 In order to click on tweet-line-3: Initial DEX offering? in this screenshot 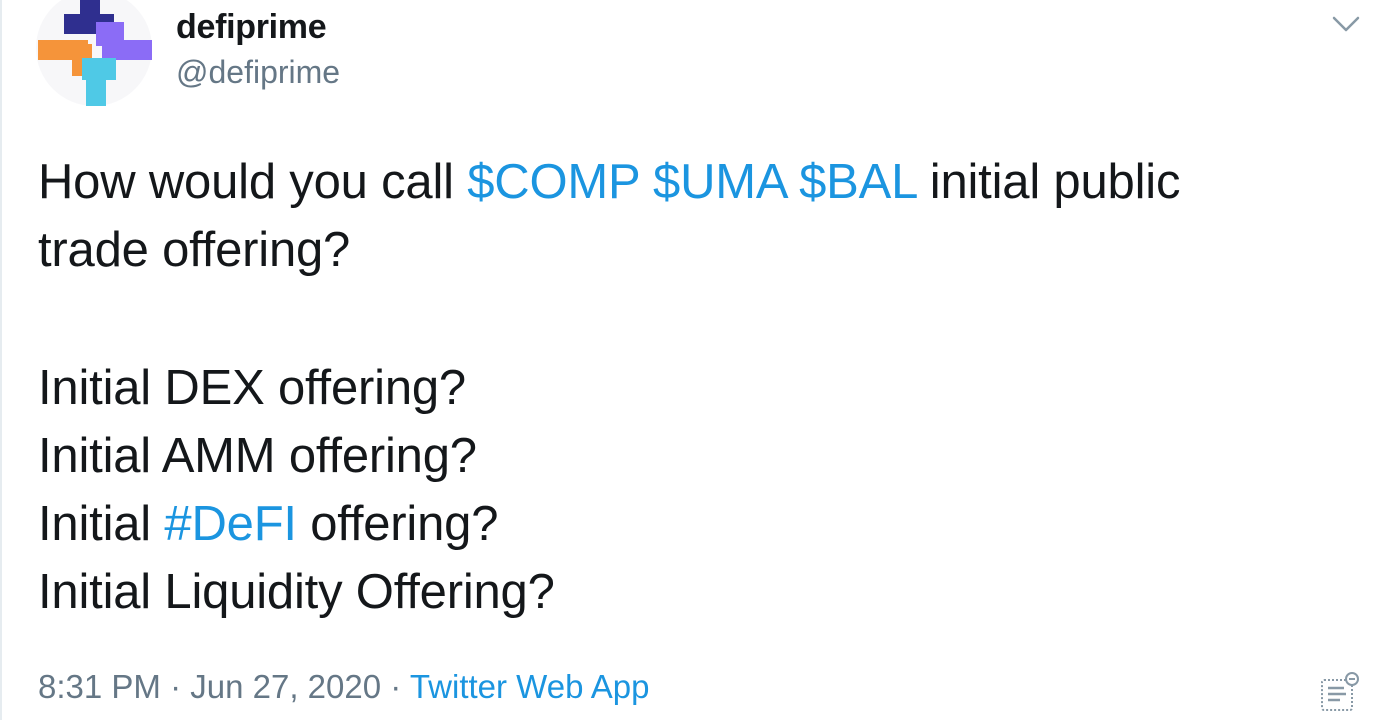, I will do `click(252, 388)`.